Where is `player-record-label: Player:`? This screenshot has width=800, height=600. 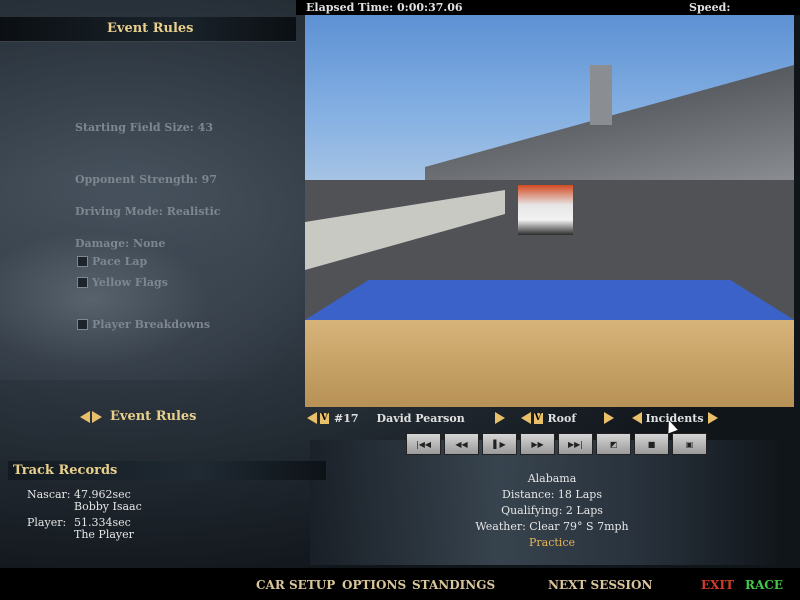 player-record-label: Player: is located at coordinates (47, 522).